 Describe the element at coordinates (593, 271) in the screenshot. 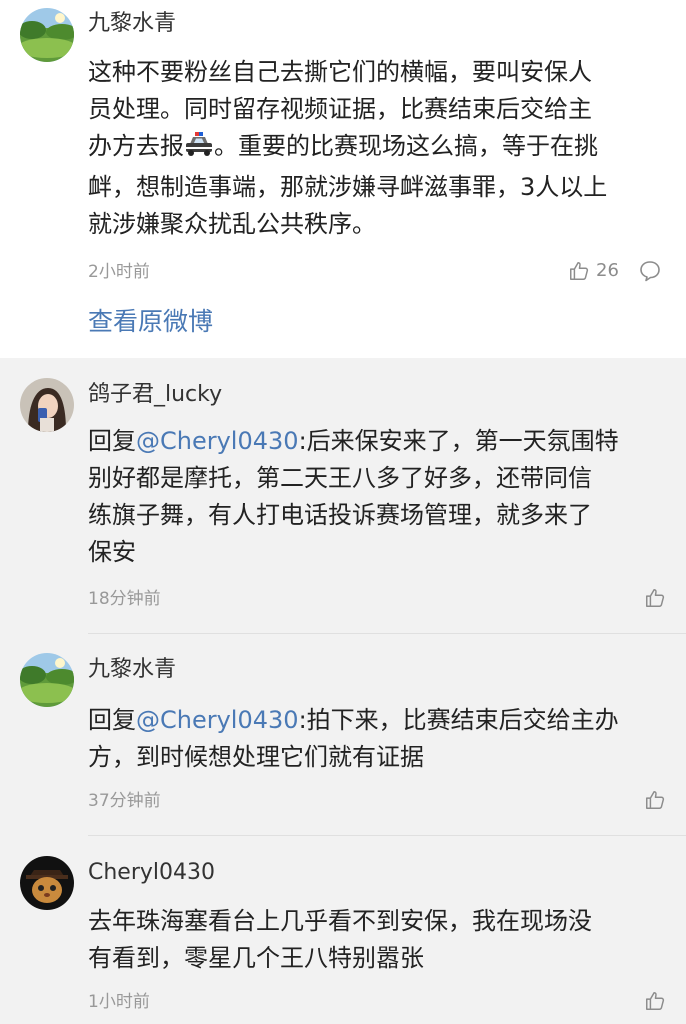

I see `like-button: 26` at that location.